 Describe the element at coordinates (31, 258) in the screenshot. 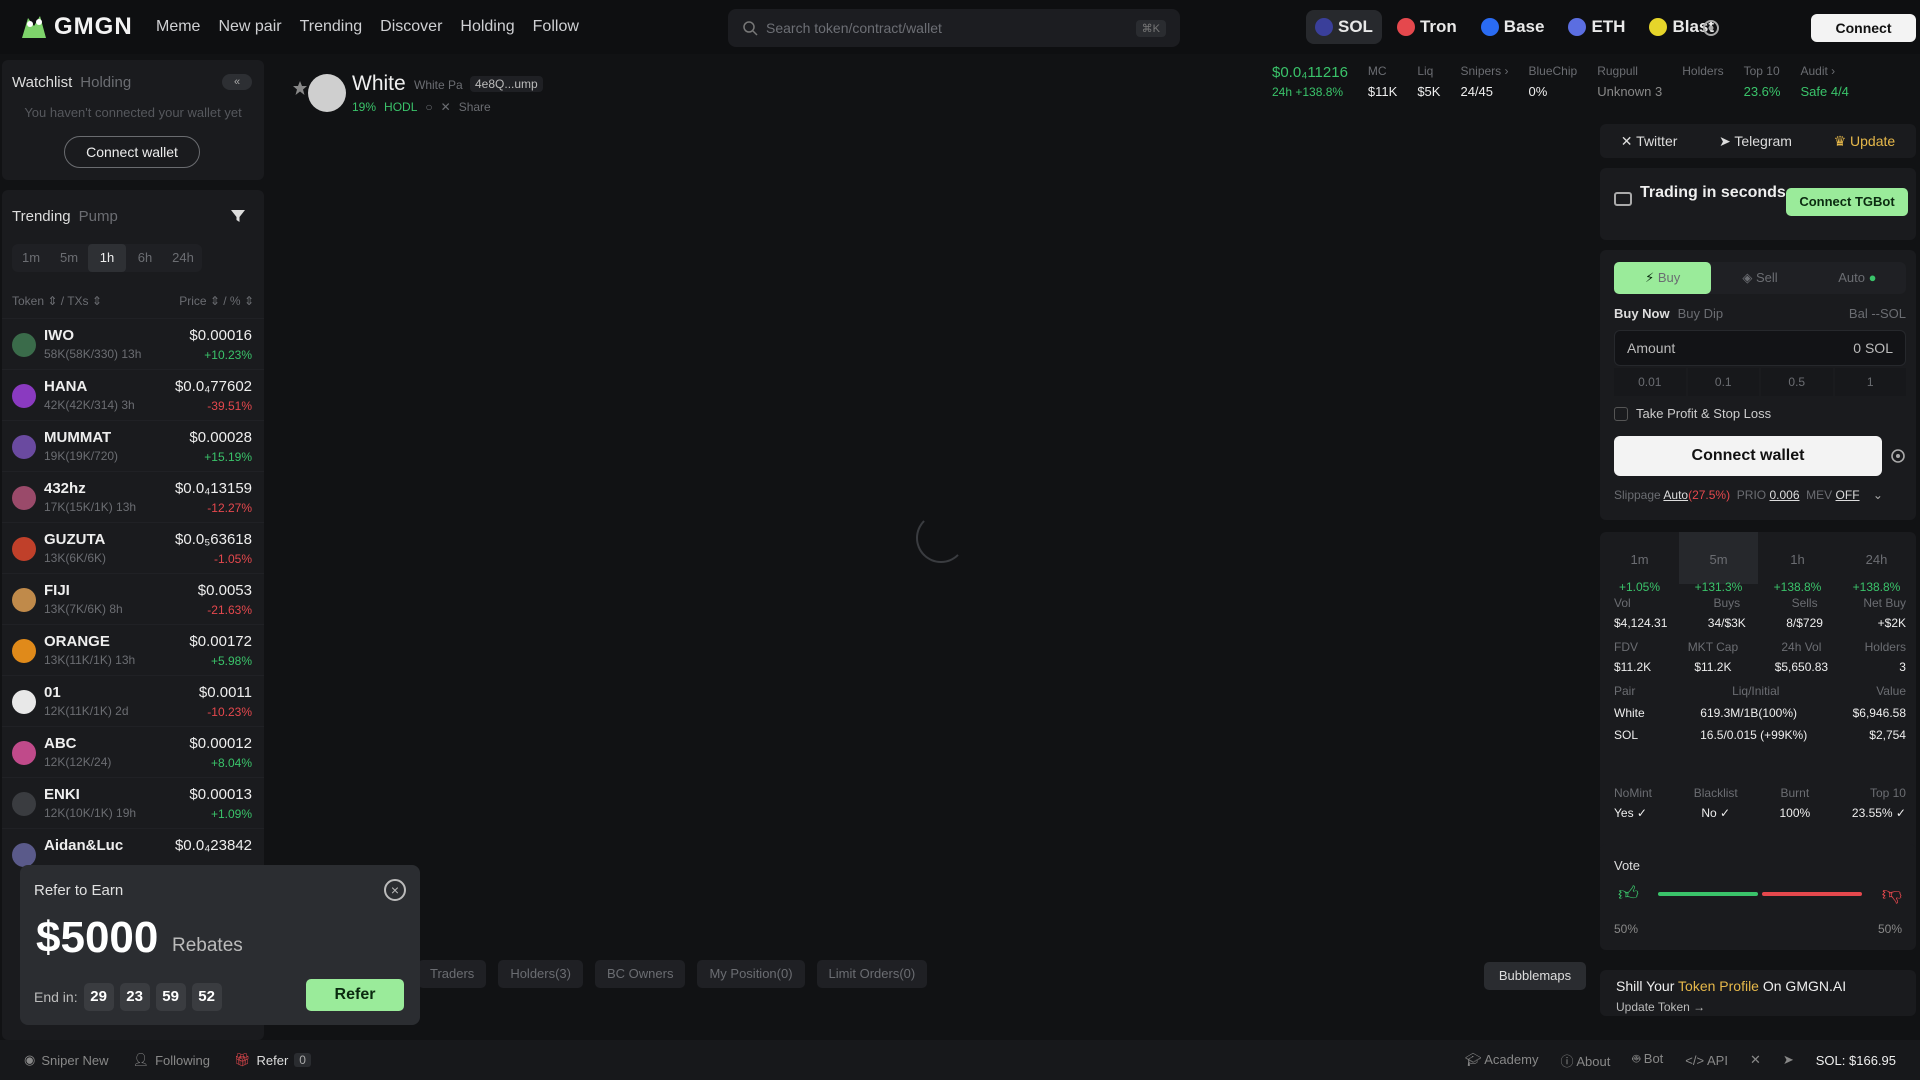

I see `timeframe-1m: 1m` at that location.